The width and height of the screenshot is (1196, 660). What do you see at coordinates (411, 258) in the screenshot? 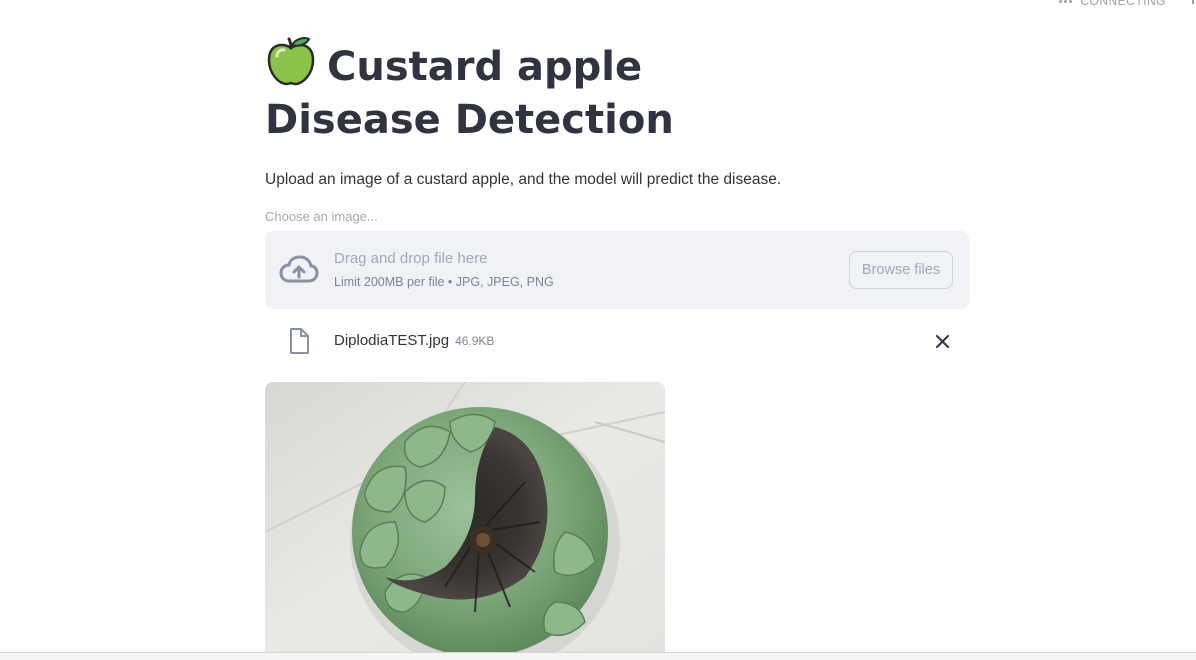
I see `dropzone-title: Drag and drop file here` at bounding box center [411, 258].